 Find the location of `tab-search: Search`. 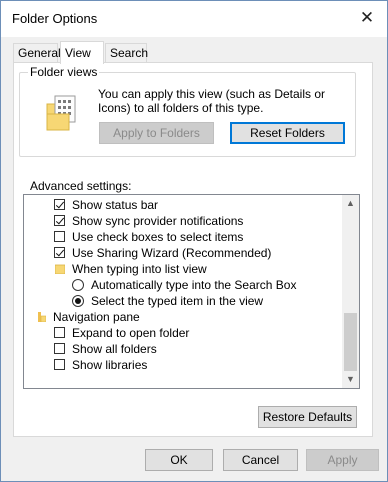

tab-search: Search is located at coordinates (127, 52).